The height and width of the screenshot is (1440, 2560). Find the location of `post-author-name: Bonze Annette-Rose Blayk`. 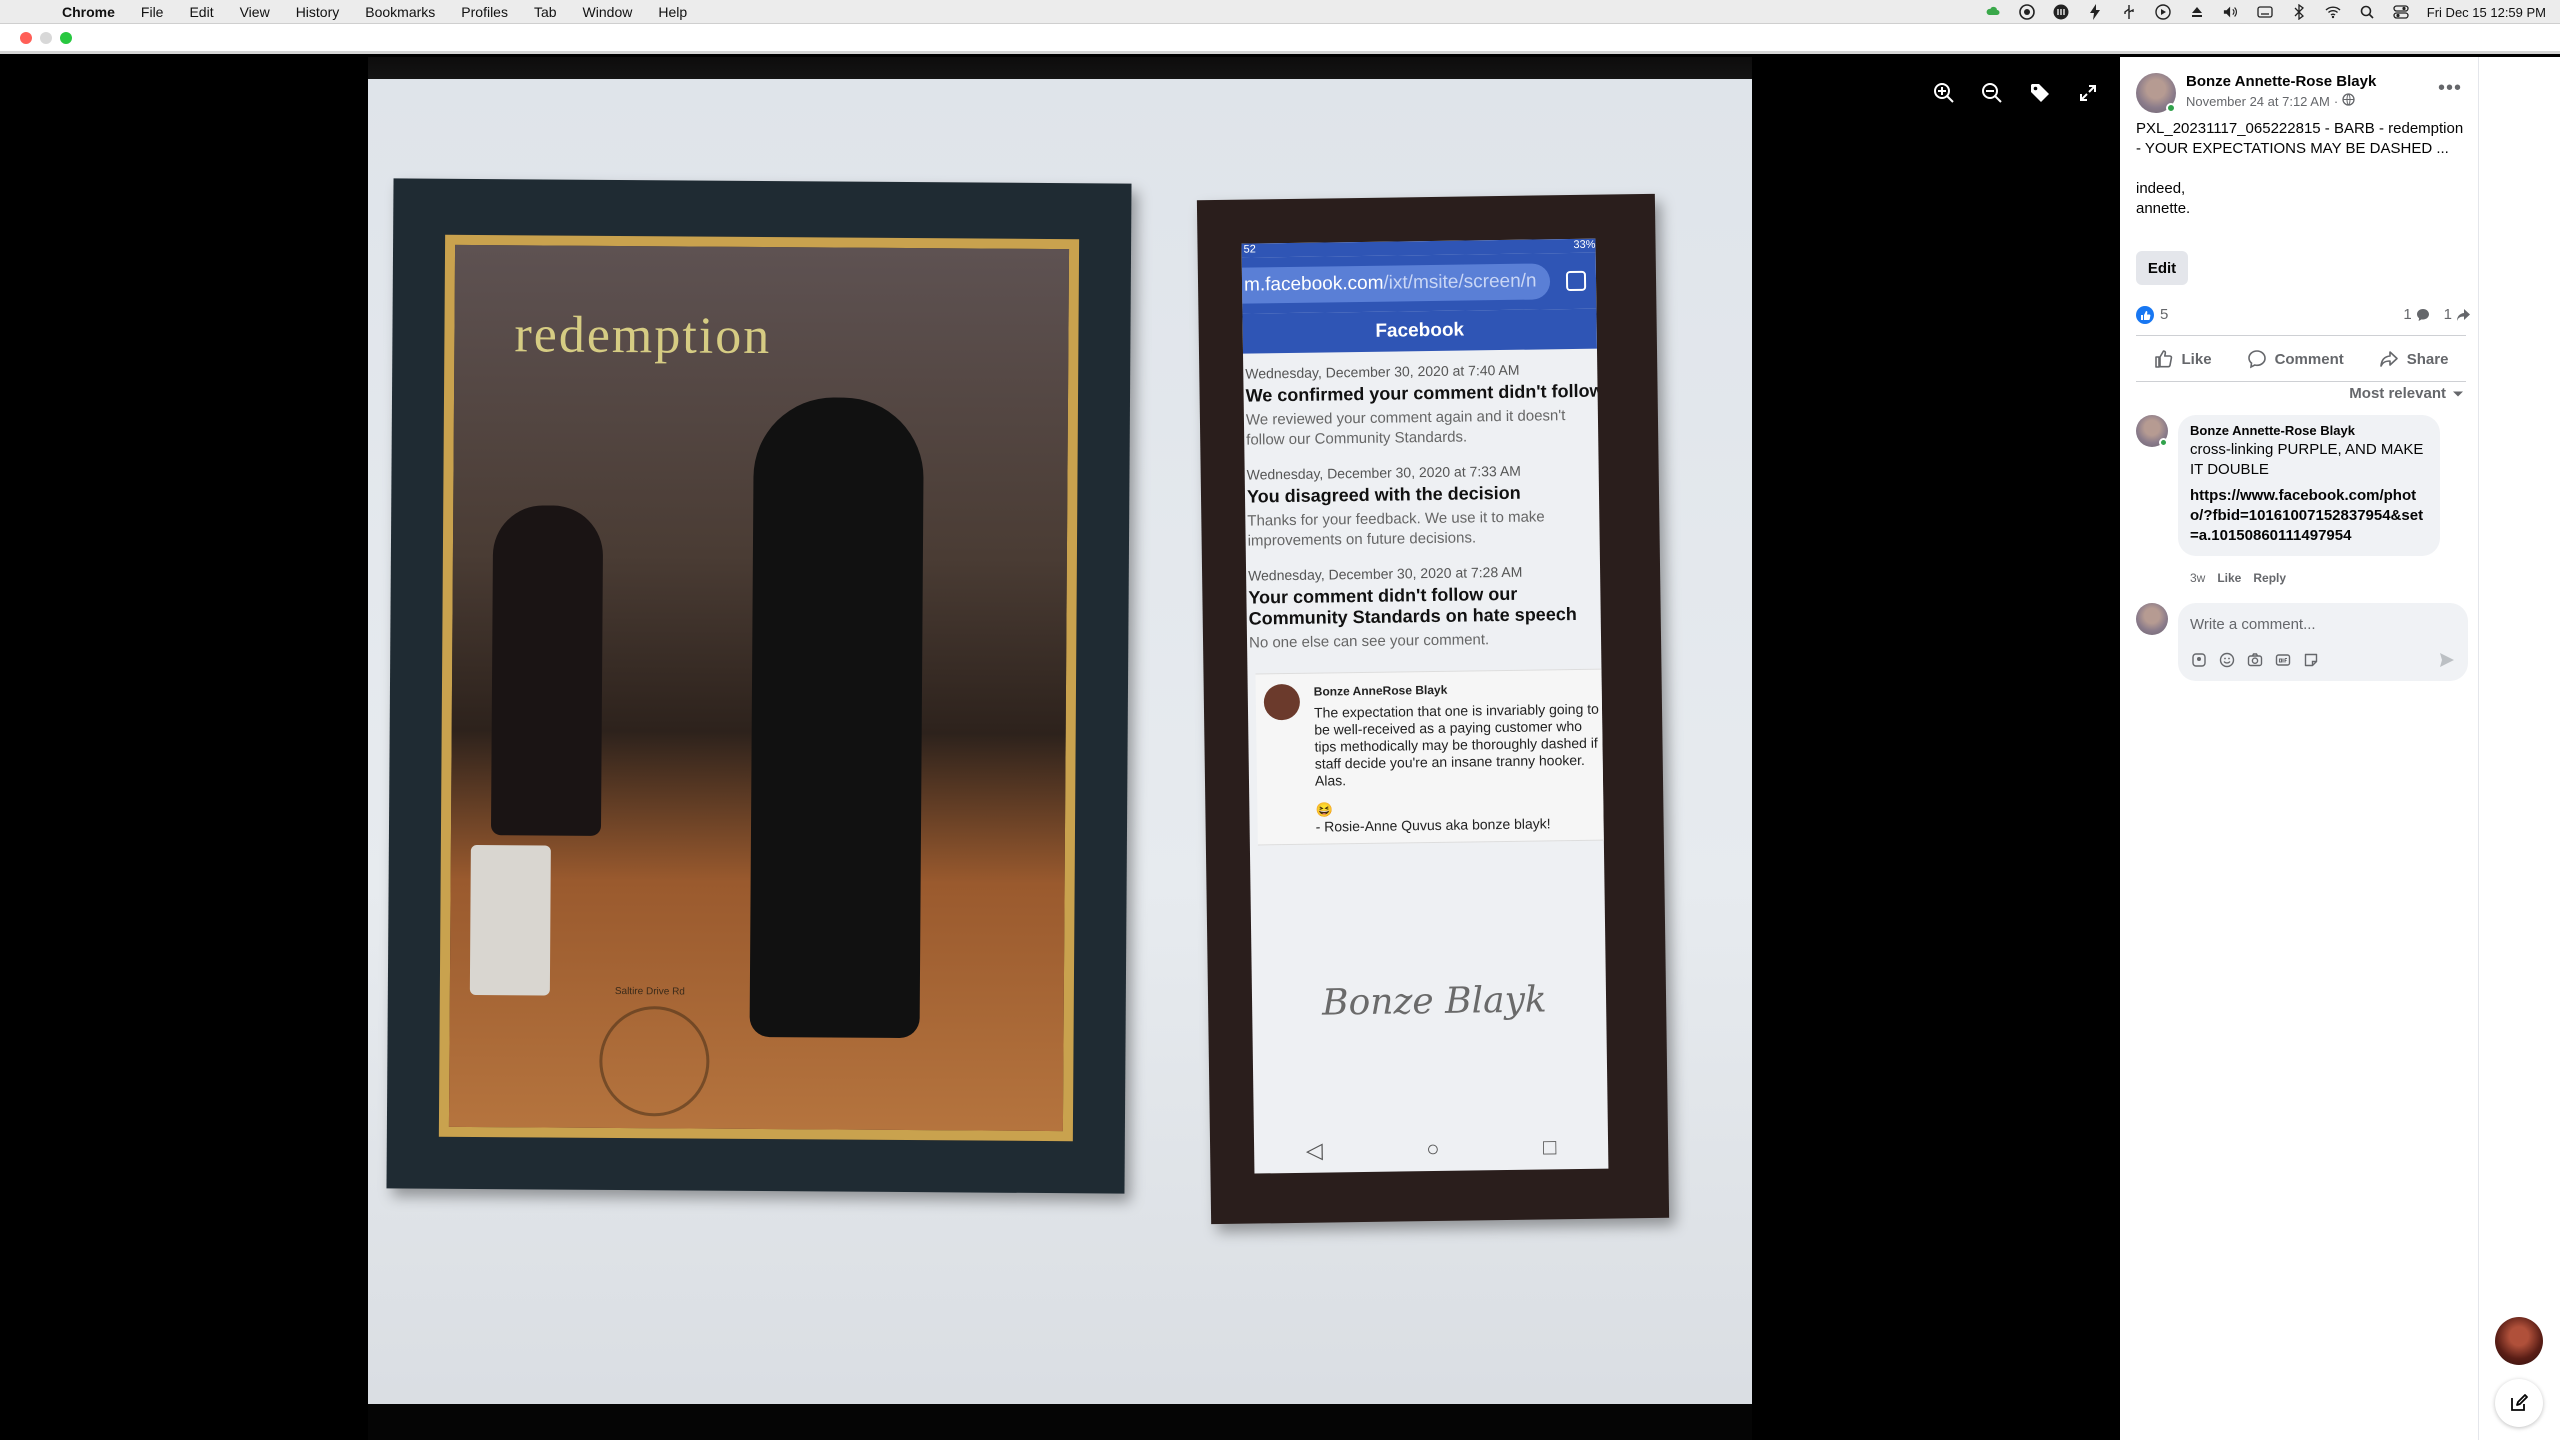

post-author-name: Bonze Annette-Rose Blayk is located at coordinates (2281, 81).